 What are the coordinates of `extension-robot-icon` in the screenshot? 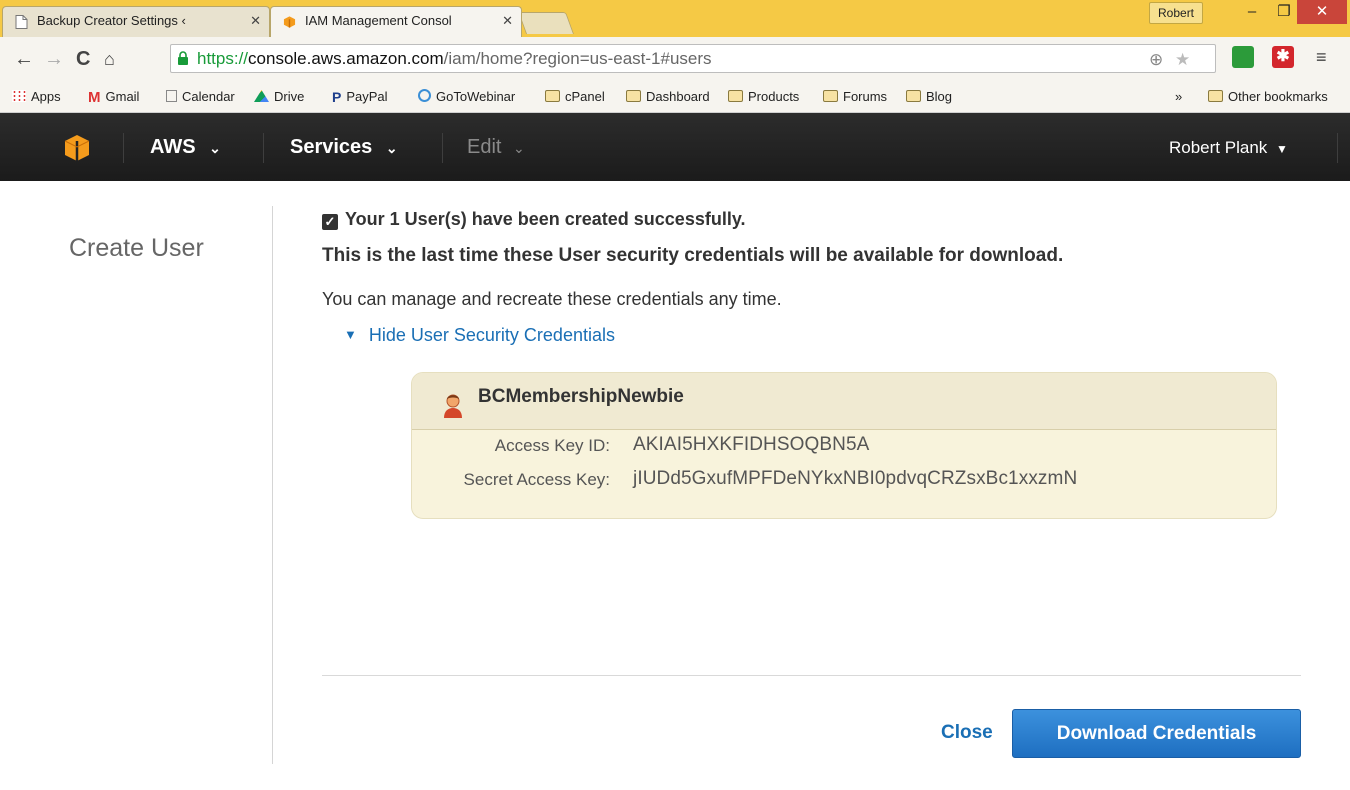 It's located at (1243, 57).